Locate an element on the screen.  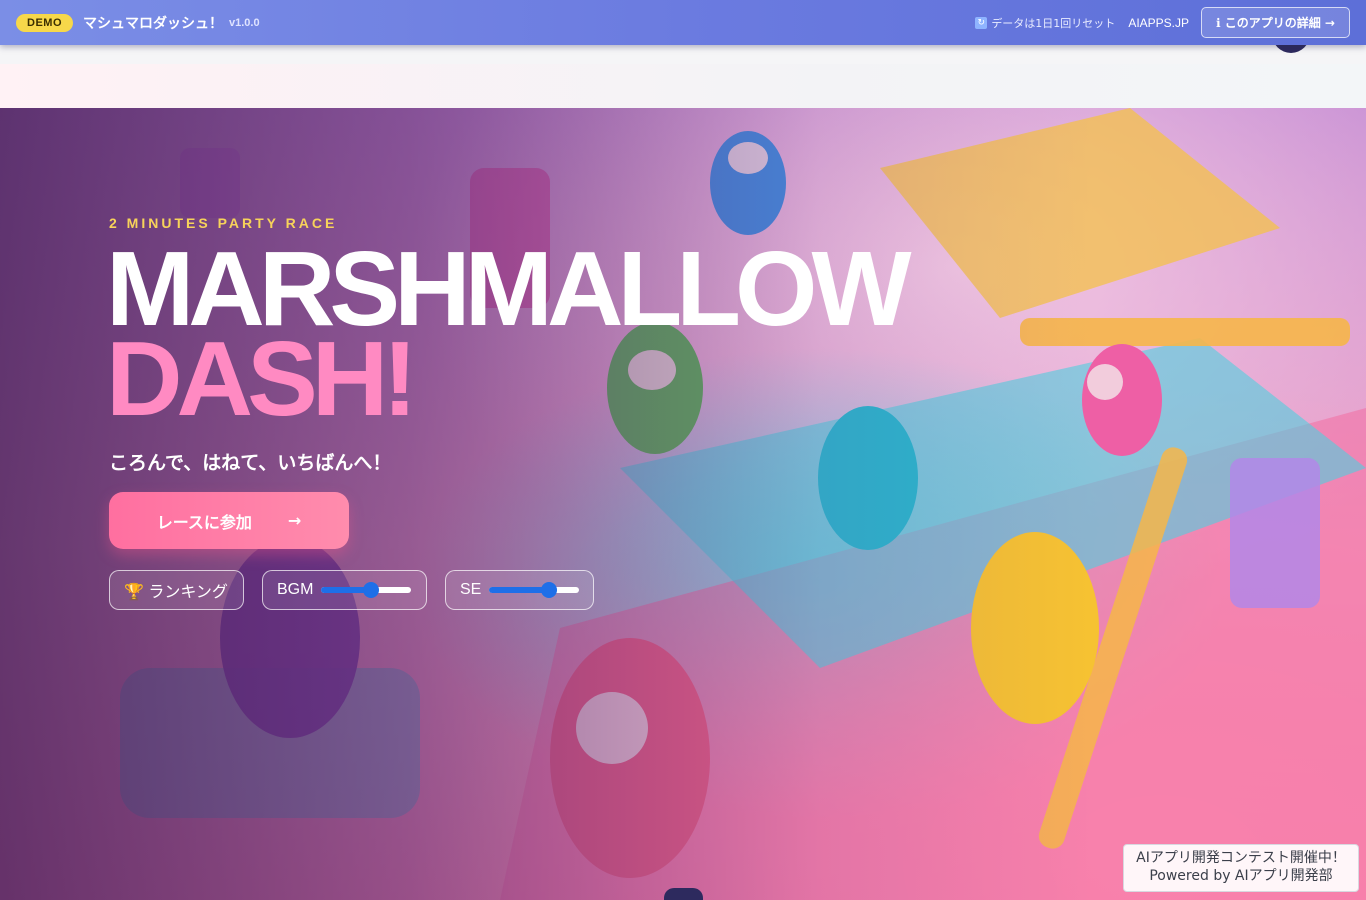
bgm-label: BGM is located at coordinates (295, 589).